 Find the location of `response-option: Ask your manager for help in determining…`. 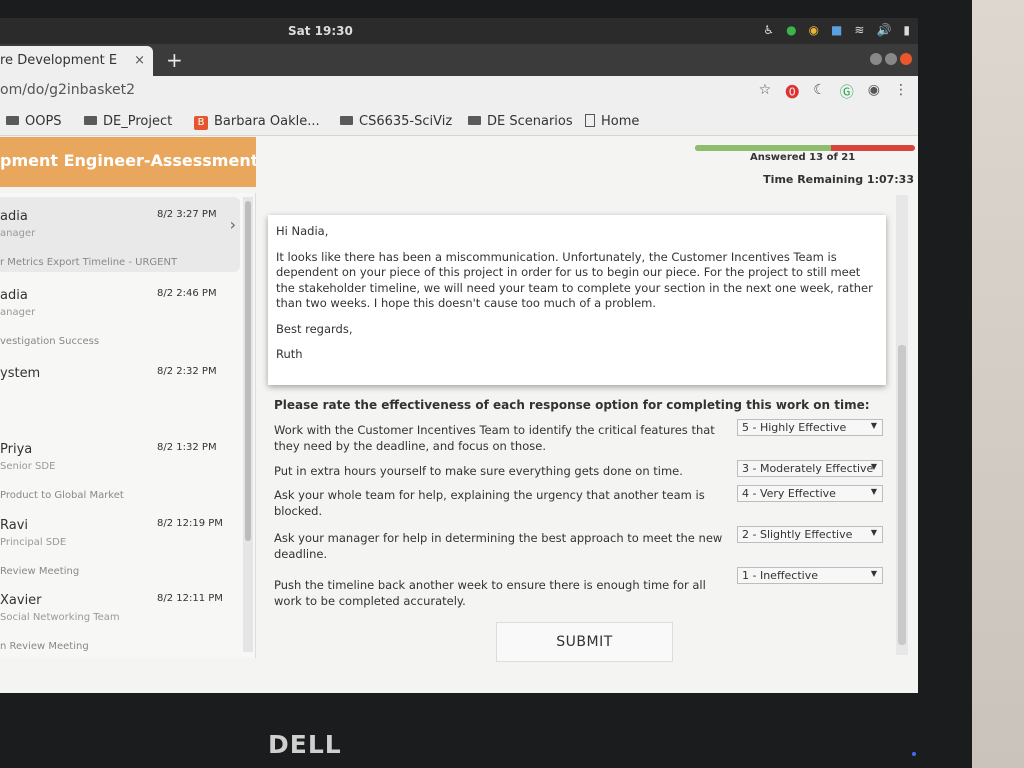

response-option: Ask your manager for help in determining… is located at coordinates (498, 546).